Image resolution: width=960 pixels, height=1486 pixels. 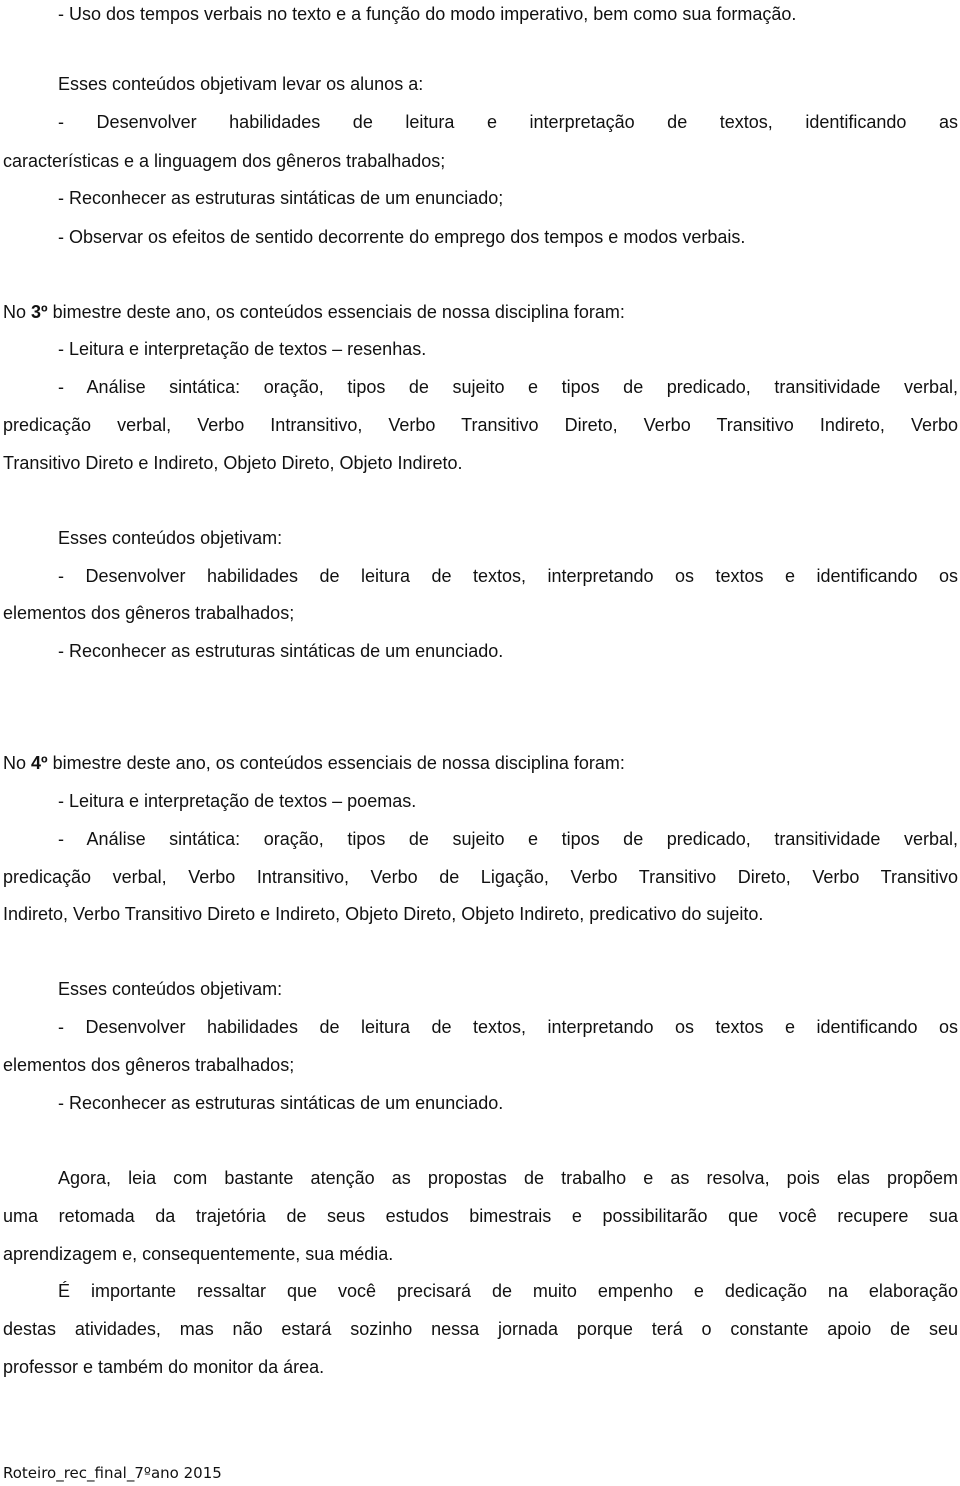 I want to click on closing-paragraph-2-continuation: professor e também do monitor da área., so click(x=164, y=1367).